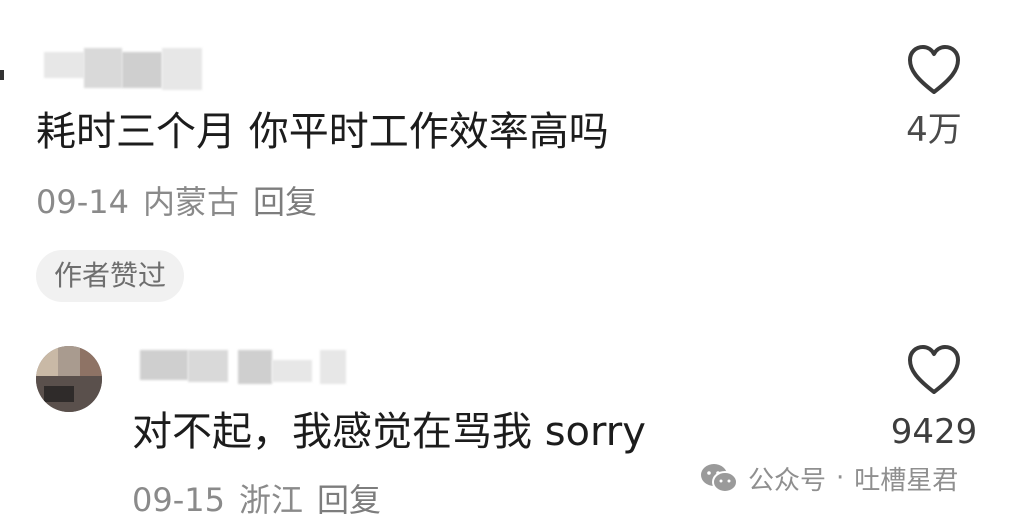  What do you see at coordinates (69, 379) in the screenshot?
I see `avatar` at bounding box center [69, 379].